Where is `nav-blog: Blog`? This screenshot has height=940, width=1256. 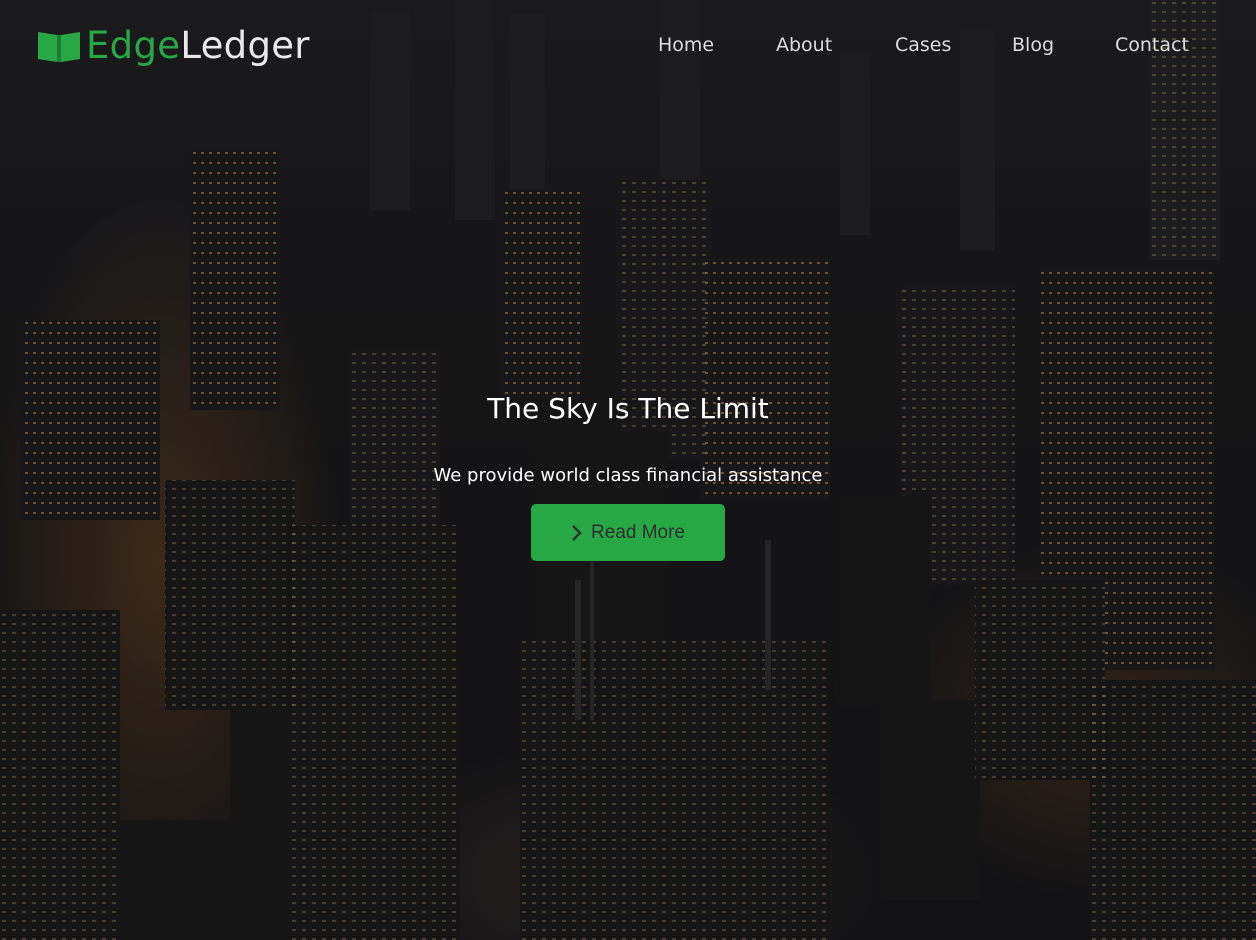
nav-blog: Blog is located at coordinates (1033, 45).